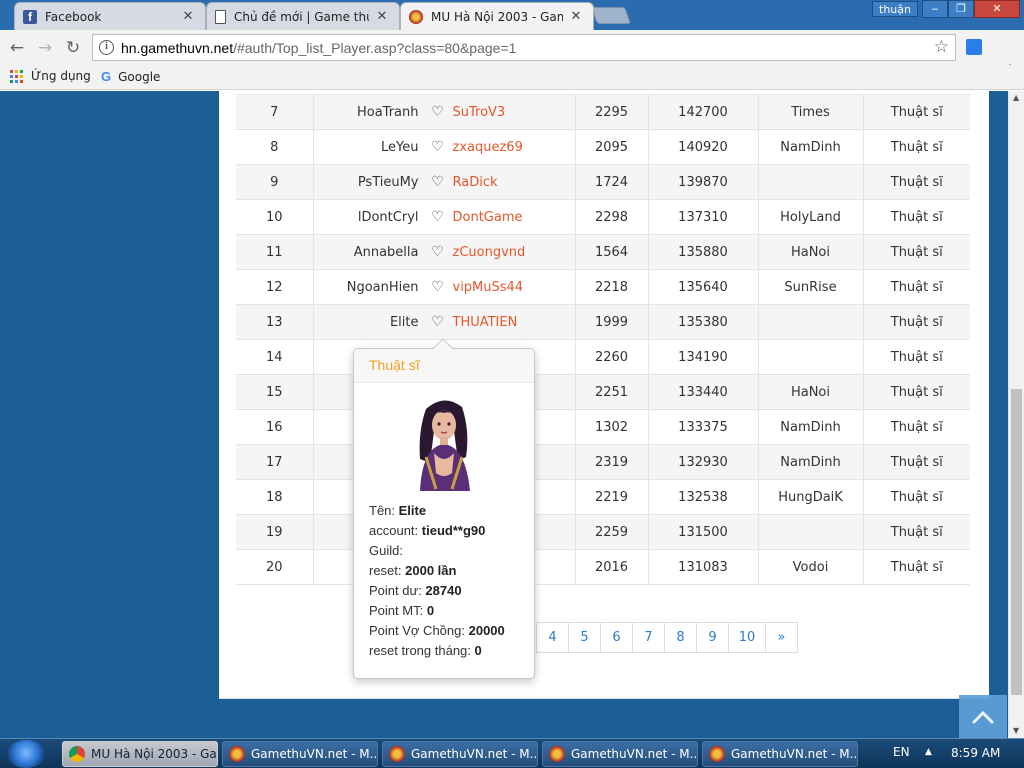 This screenshot has height=768, width=1024. What do you see at coordinates (488, 147) in the screenshot?
I see `partner-name-link: zxaquez69` at bounding box center [488, 147].